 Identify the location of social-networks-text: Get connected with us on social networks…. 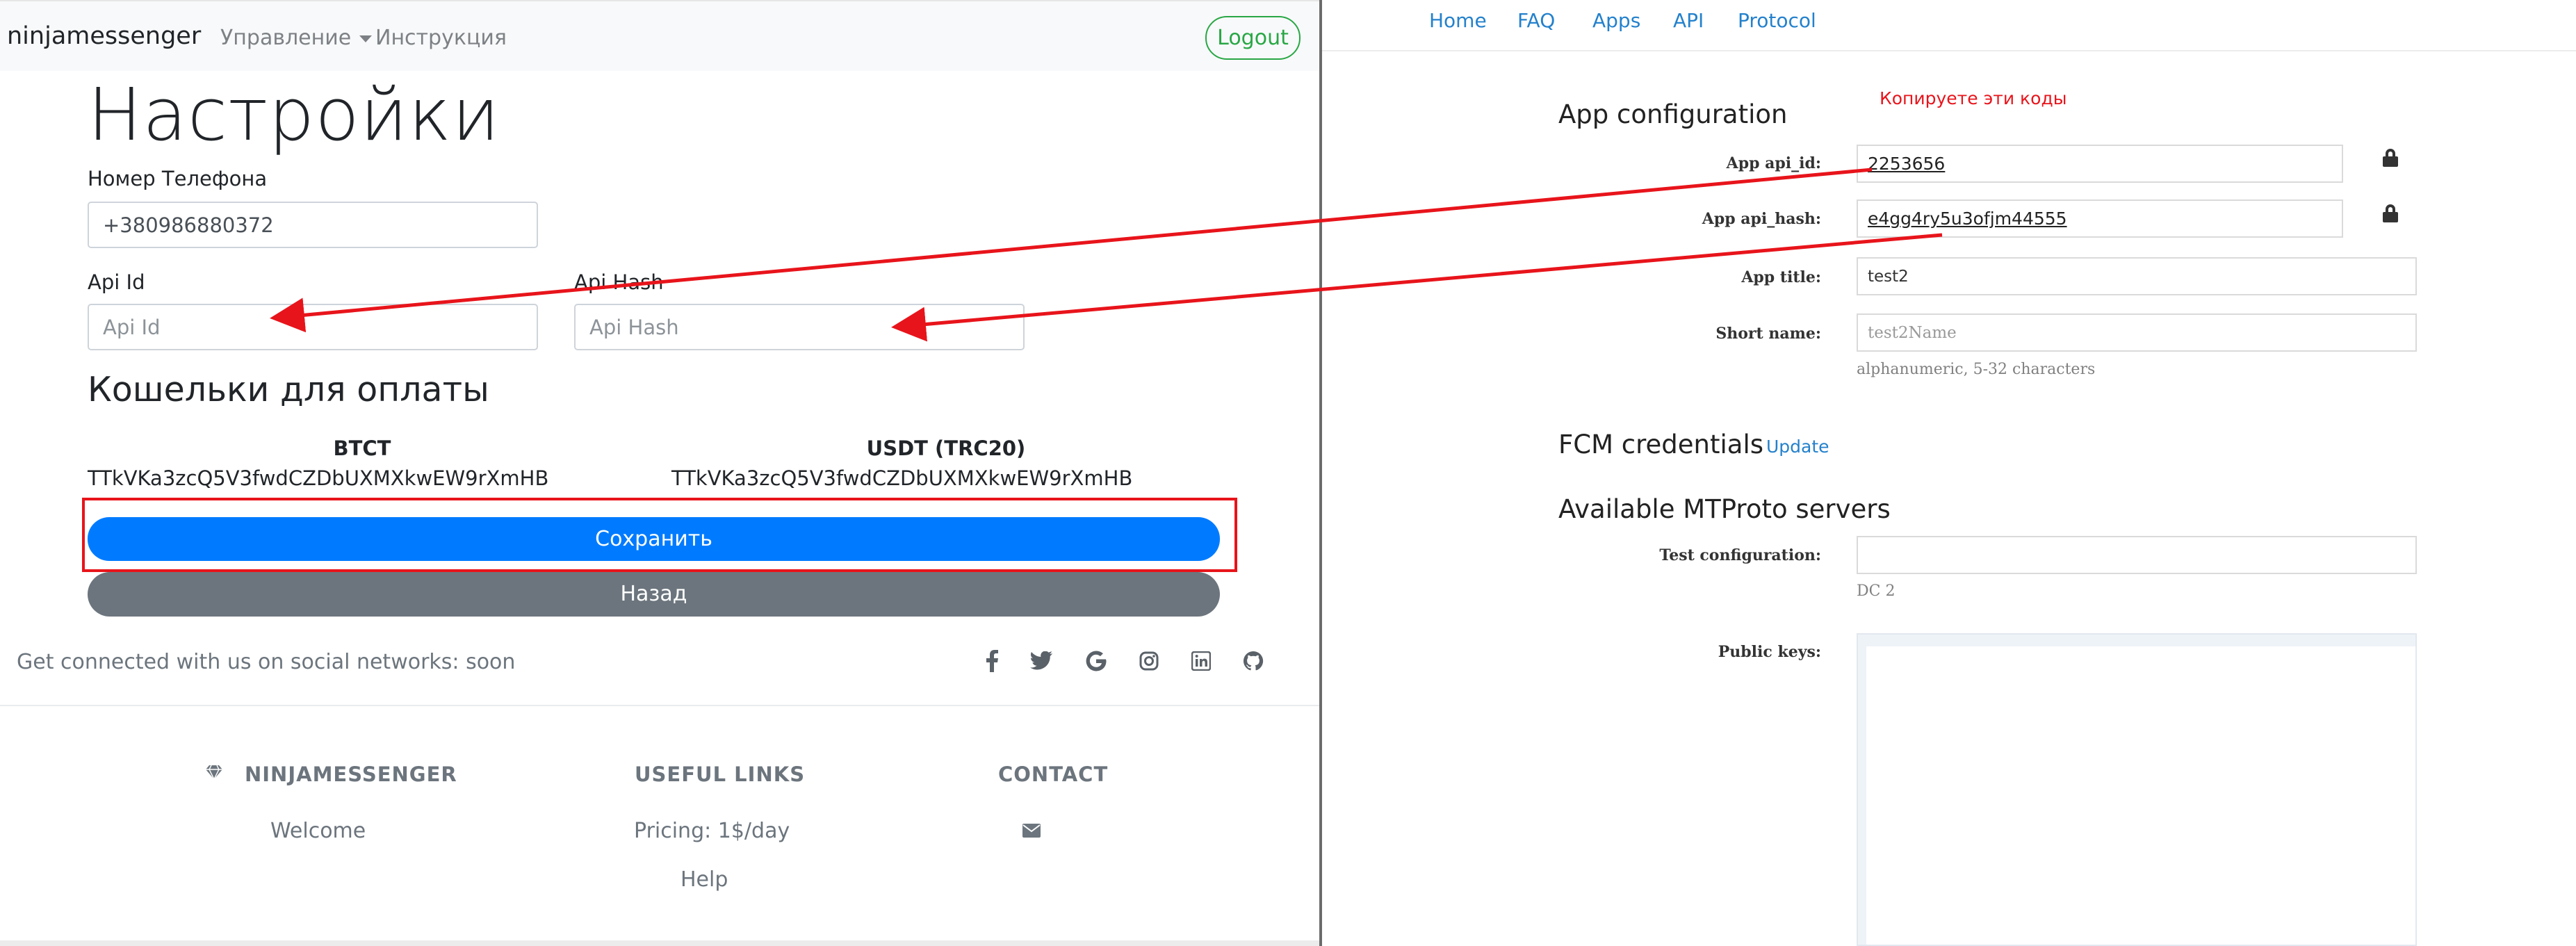
(266, 662).